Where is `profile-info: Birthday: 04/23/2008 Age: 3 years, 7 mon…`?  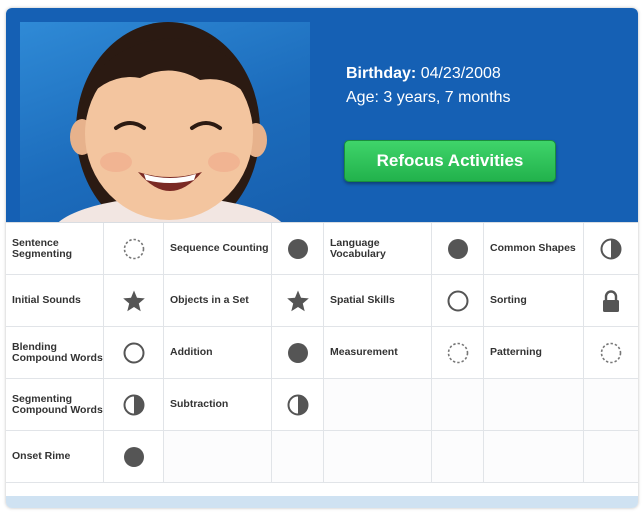 profile-info: Birthday: 04/23/2008 Age: 3 years, 7 mon… is located at coordinates (428, 86).